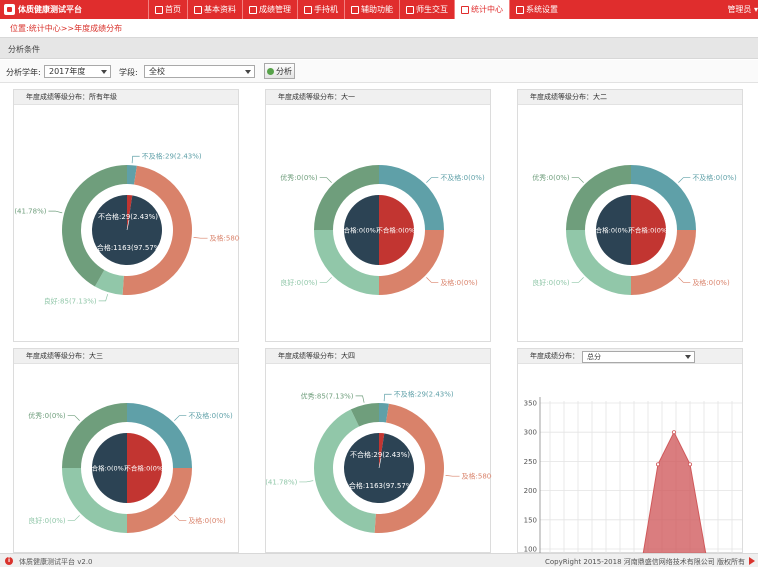 Image resolution: width=758 pixels, height=567 pixels. What do you see at coordinates (9, 9) in the screenshot?
I see `logo-icon` at bounding box center [9, 9].